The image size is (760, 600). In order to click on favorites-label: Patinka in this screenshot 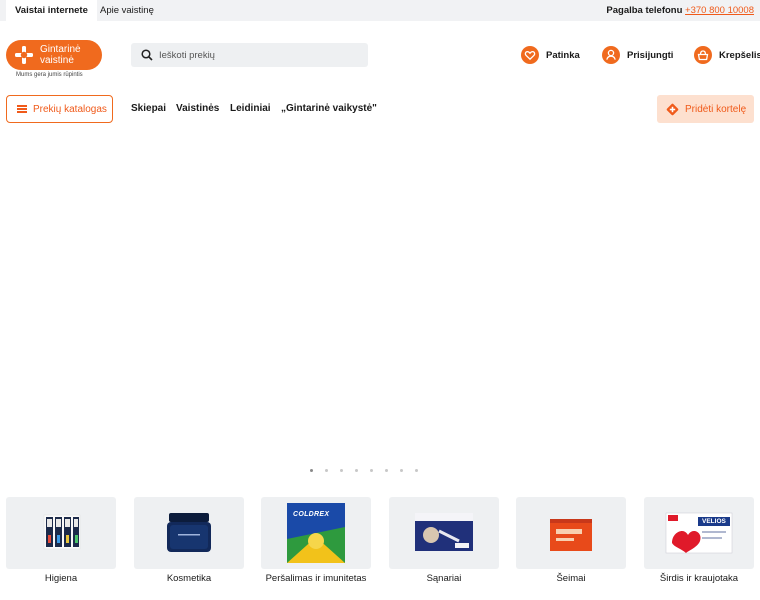, I will do `click(563, 55)`.